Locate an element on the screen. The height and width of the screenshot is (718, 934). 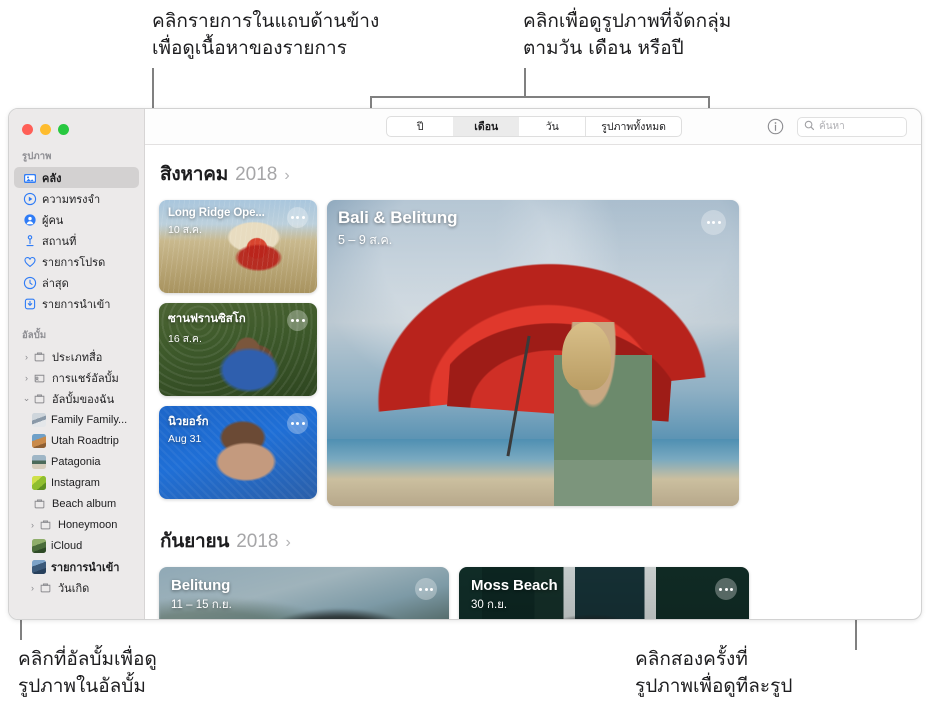
sidebar-item-shared-albums: › การแชร์อัลบั้ม is located at coordinates (76, 377).